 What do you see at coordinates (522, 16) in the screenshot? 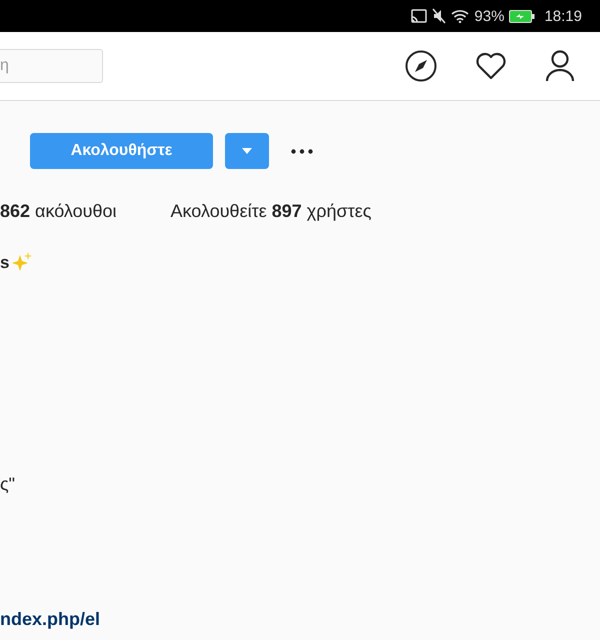
I see `battery-icon` at bounding box center [522, 16].